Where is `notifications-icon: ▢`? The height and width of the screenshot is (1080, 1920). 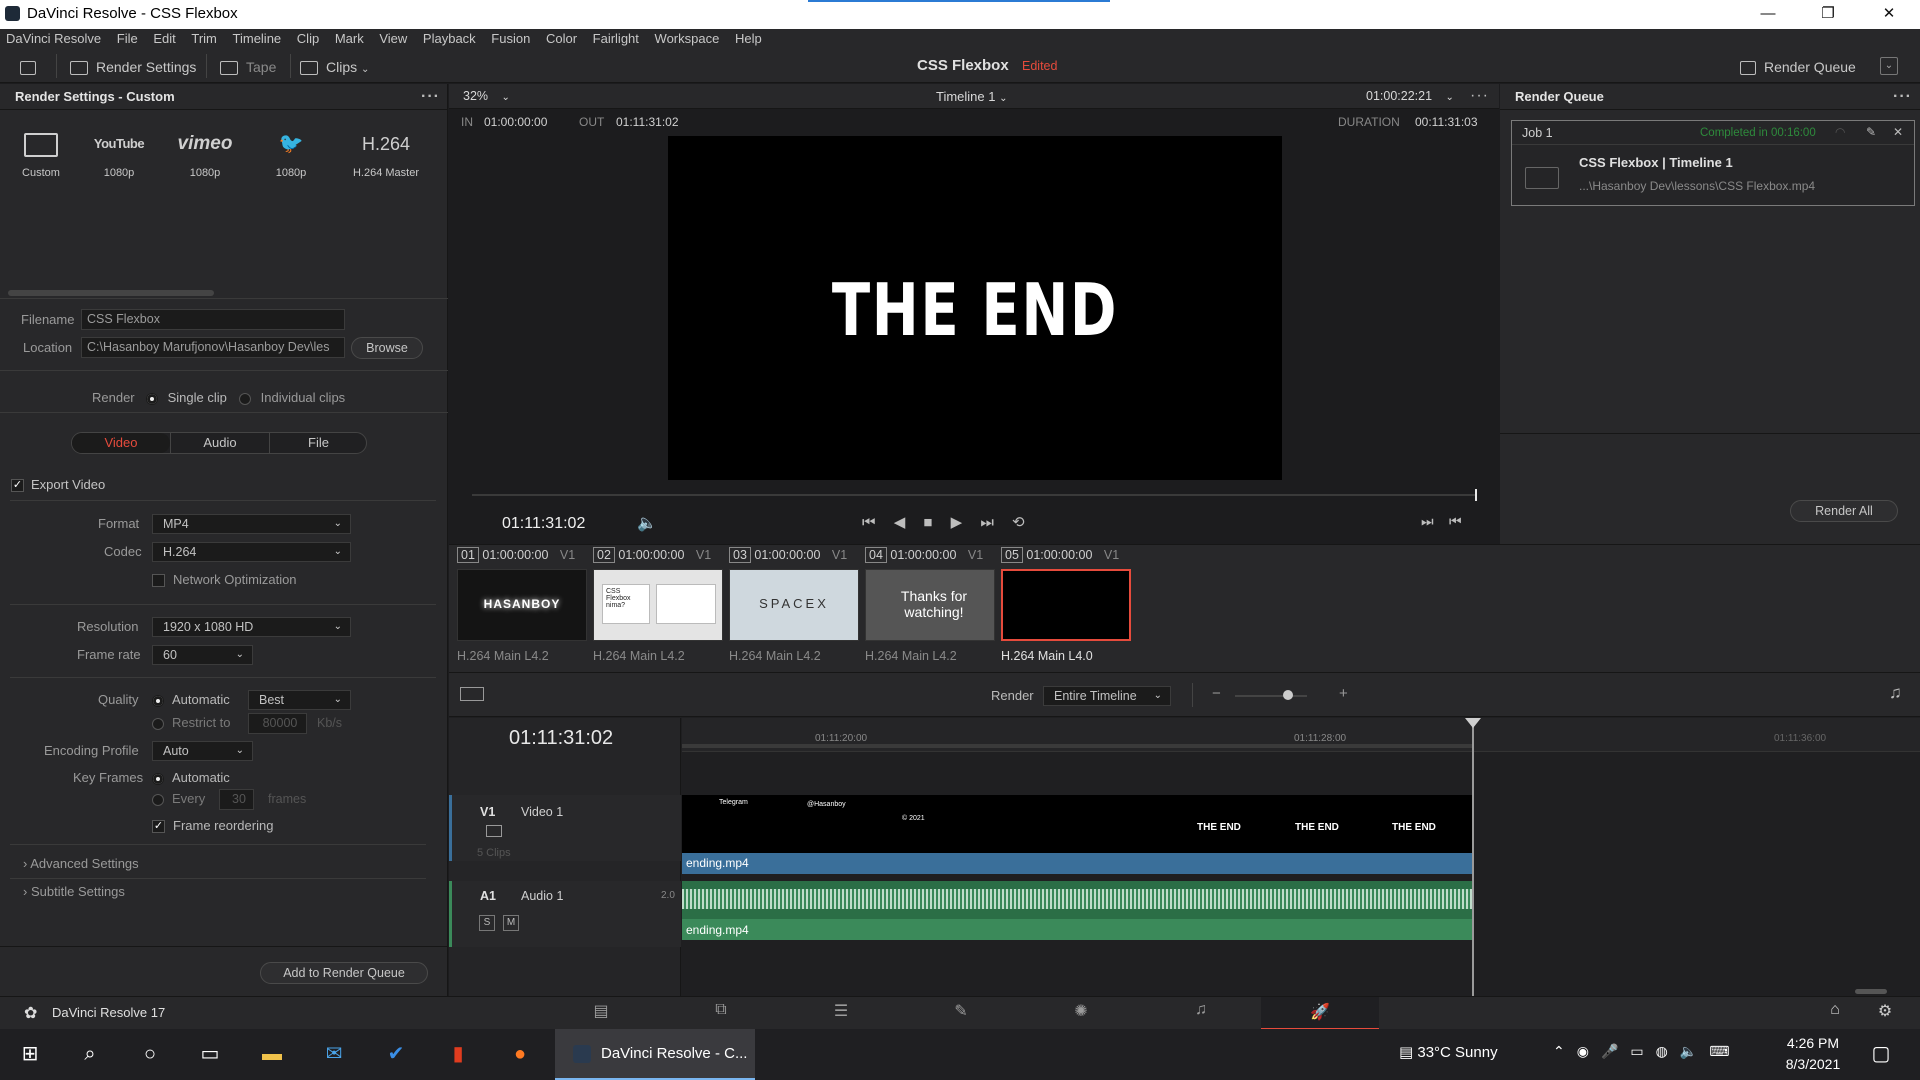
notifications-icon: ▢ is located at coordinates (1881, 1054).